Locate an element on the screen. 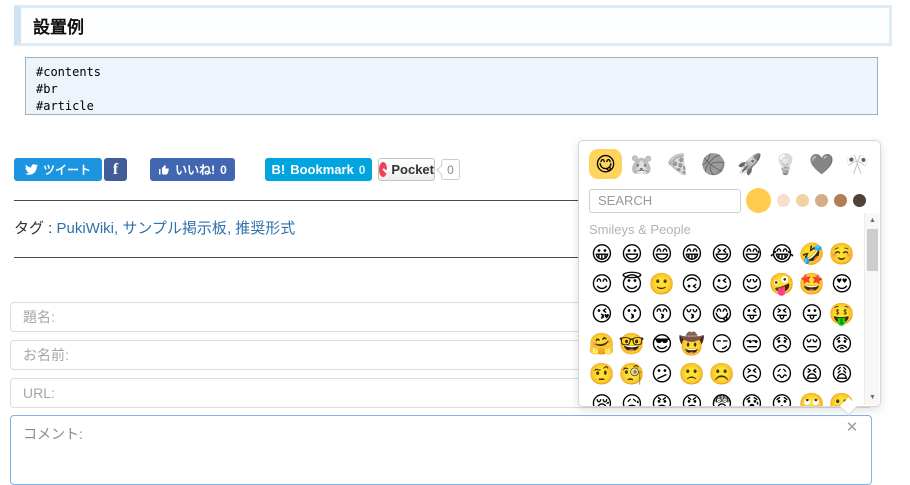  pocket-label: Pocket is located at coordinates (412, 169).